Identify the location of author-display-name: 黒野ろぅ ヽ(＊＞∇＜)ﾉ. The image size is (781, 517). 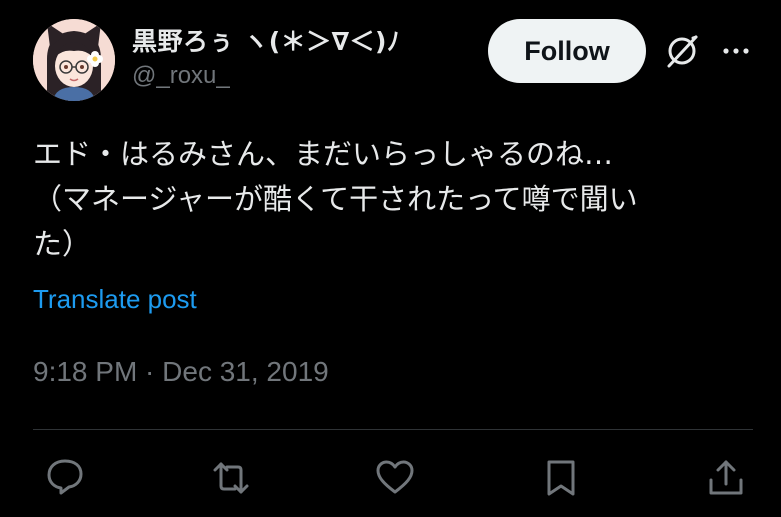
(266, 40).